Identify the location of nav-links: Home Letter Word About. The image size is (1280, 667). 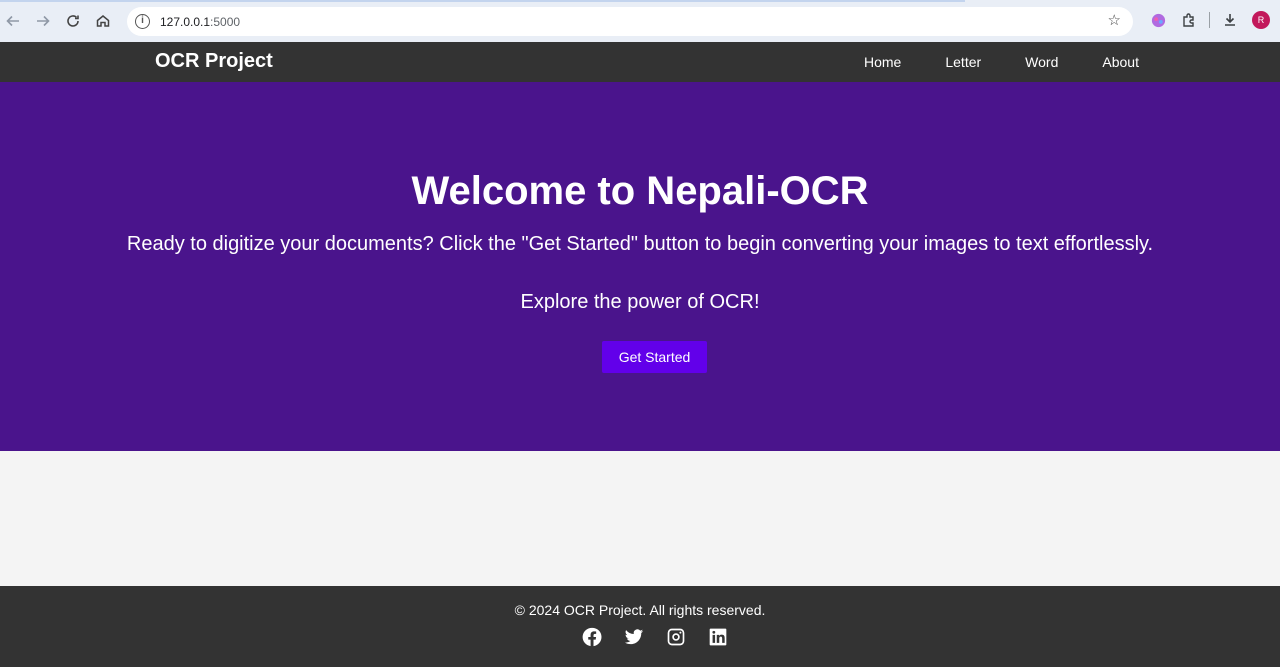
(1001, 62).